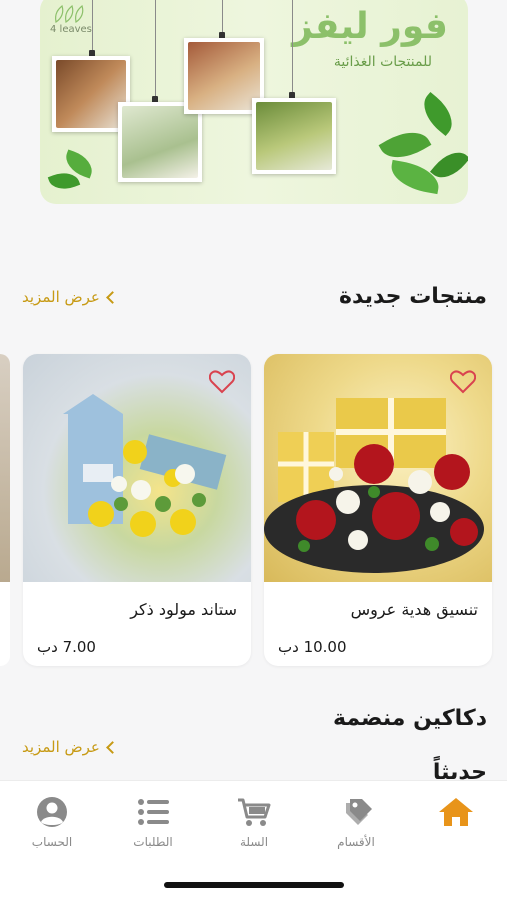 The width and height of the screenshot is (507, 900). Describe the element at coordinates (410, 718) in the screenshot. I see `stores-title: دكاكين منضمة` at that location.